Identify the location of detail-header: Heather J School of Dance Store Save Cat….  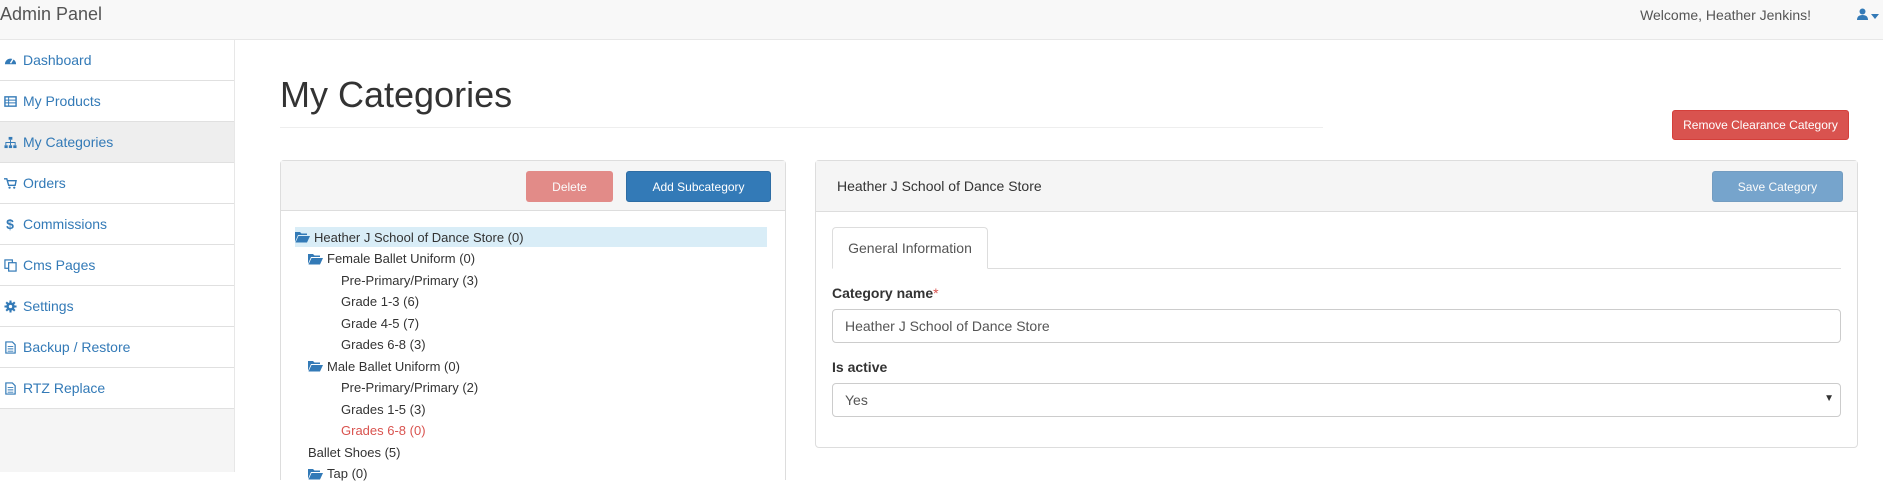
(1336, 186).